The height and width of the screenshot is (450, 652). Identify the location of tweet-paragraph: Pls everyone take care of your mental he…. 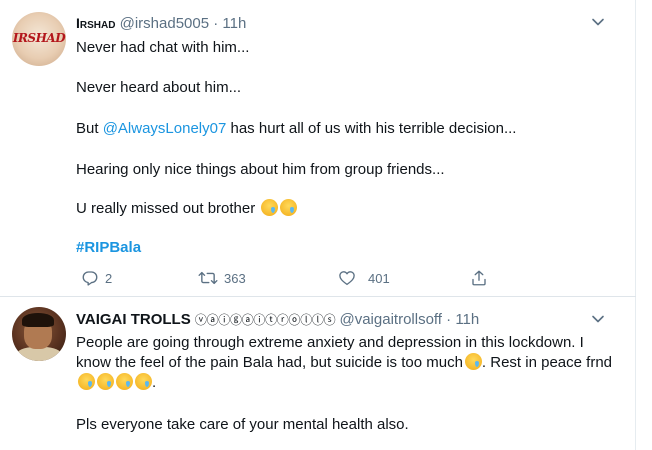
(242, 424).